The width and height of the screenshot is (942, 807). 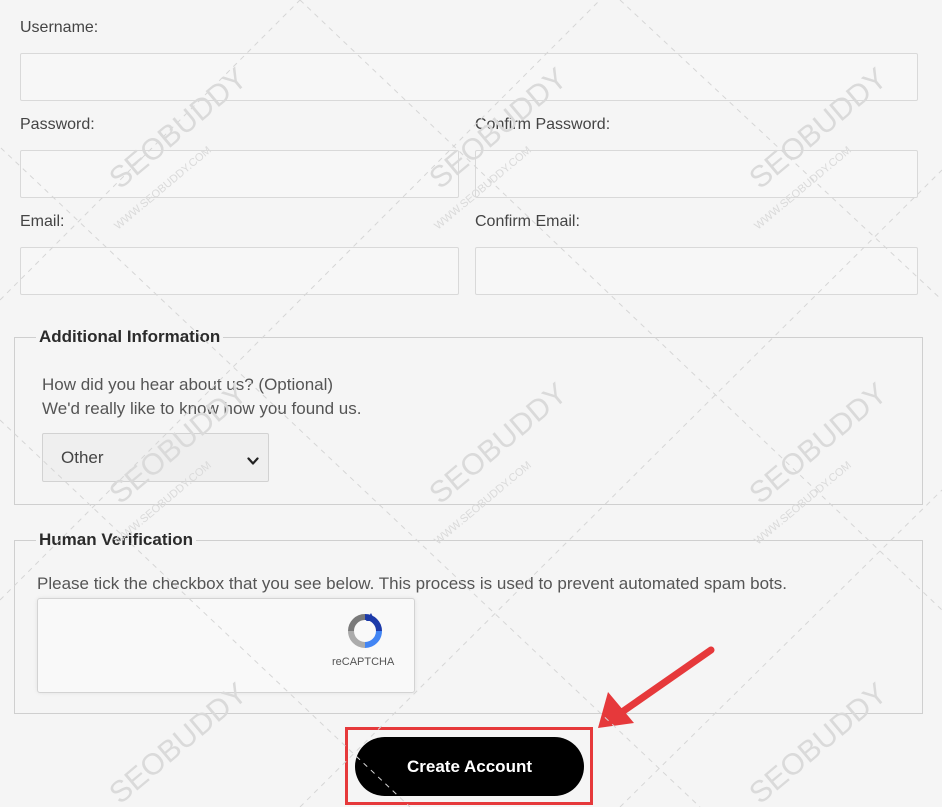 I want to click on additional-information-legend: Additional Information, so click(x=130, y=336).